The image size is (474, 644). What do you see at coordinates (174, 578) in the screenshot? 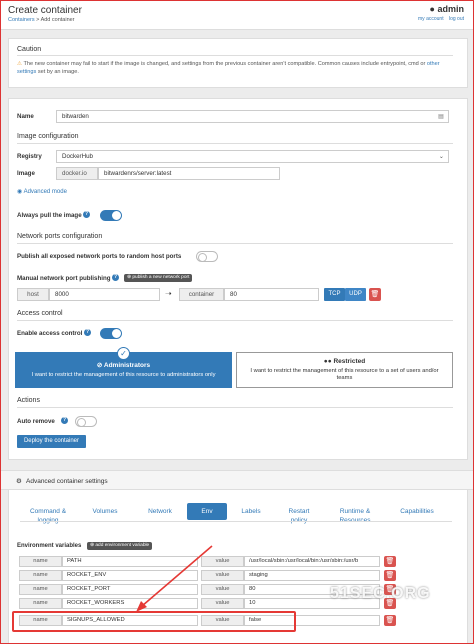
I see `annotation-arrow` at bounding box center [174, 578].